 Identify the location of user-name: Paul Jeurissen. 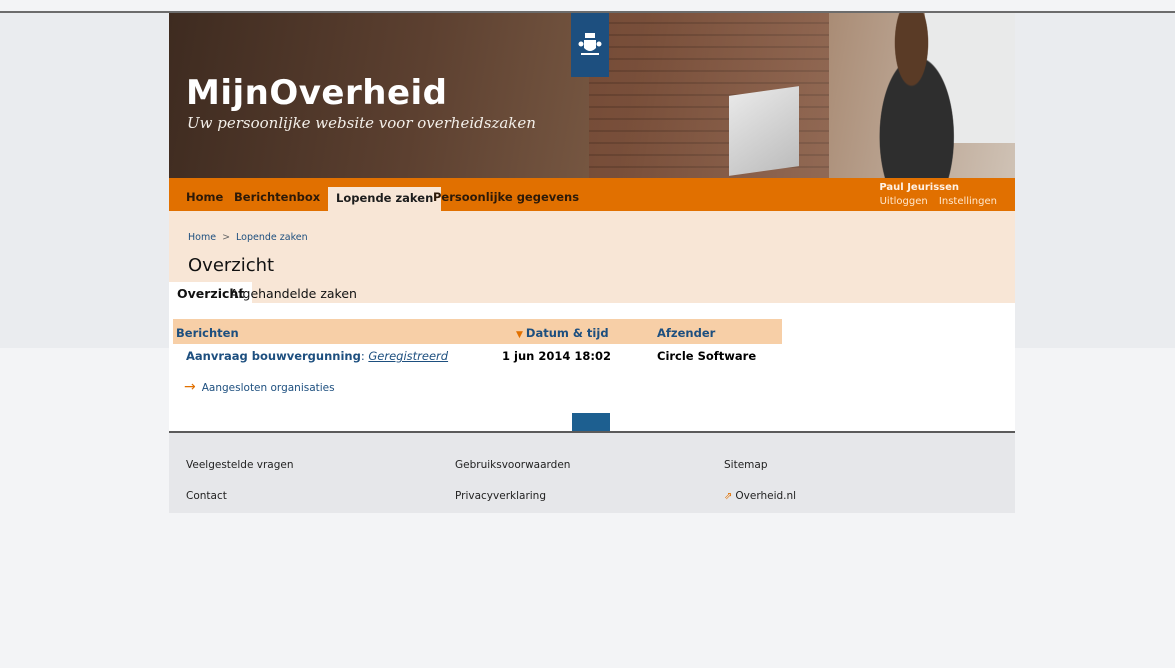
(919, 187).